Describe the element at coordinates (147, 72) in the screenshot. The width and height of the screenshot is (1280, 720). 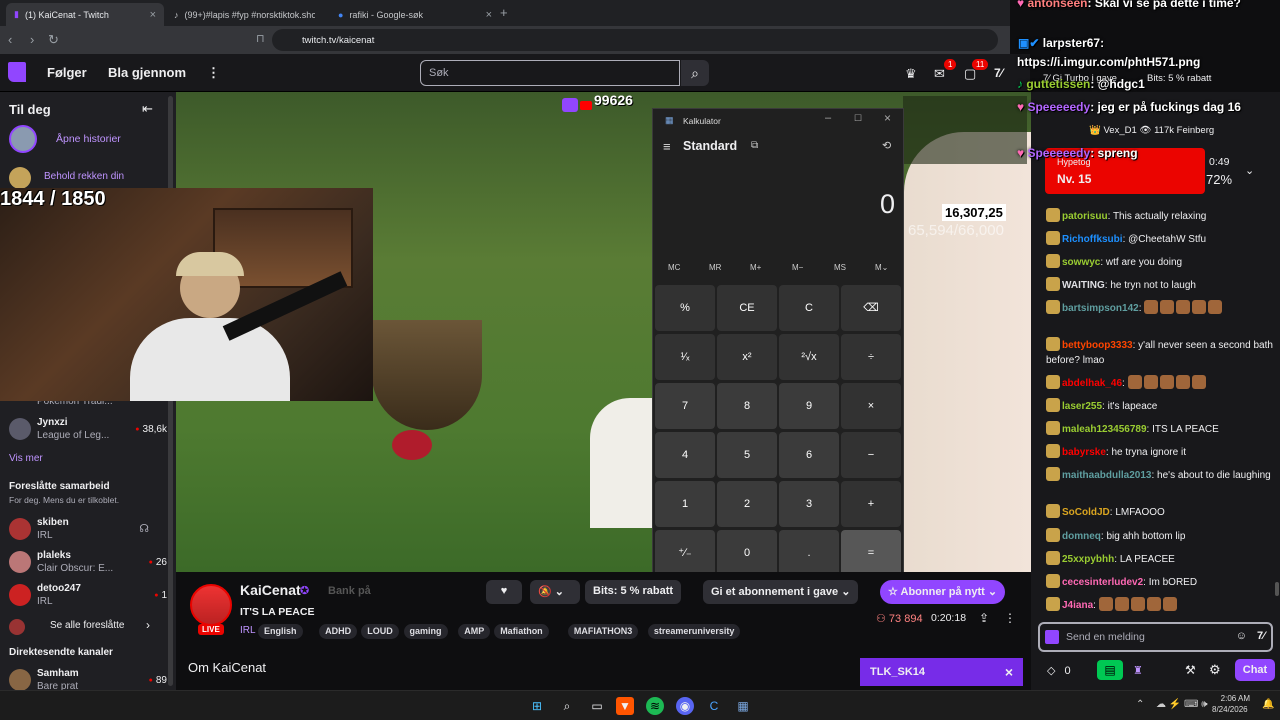
I see `nav-browse: Bla gjennom` at that location.